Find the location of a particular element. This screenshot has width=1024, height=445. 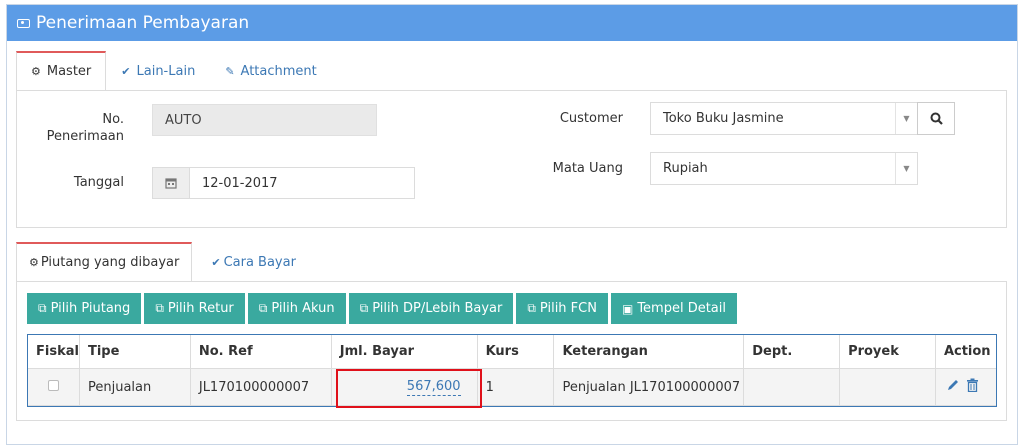

search-icon is located at coordinates (936, 118).